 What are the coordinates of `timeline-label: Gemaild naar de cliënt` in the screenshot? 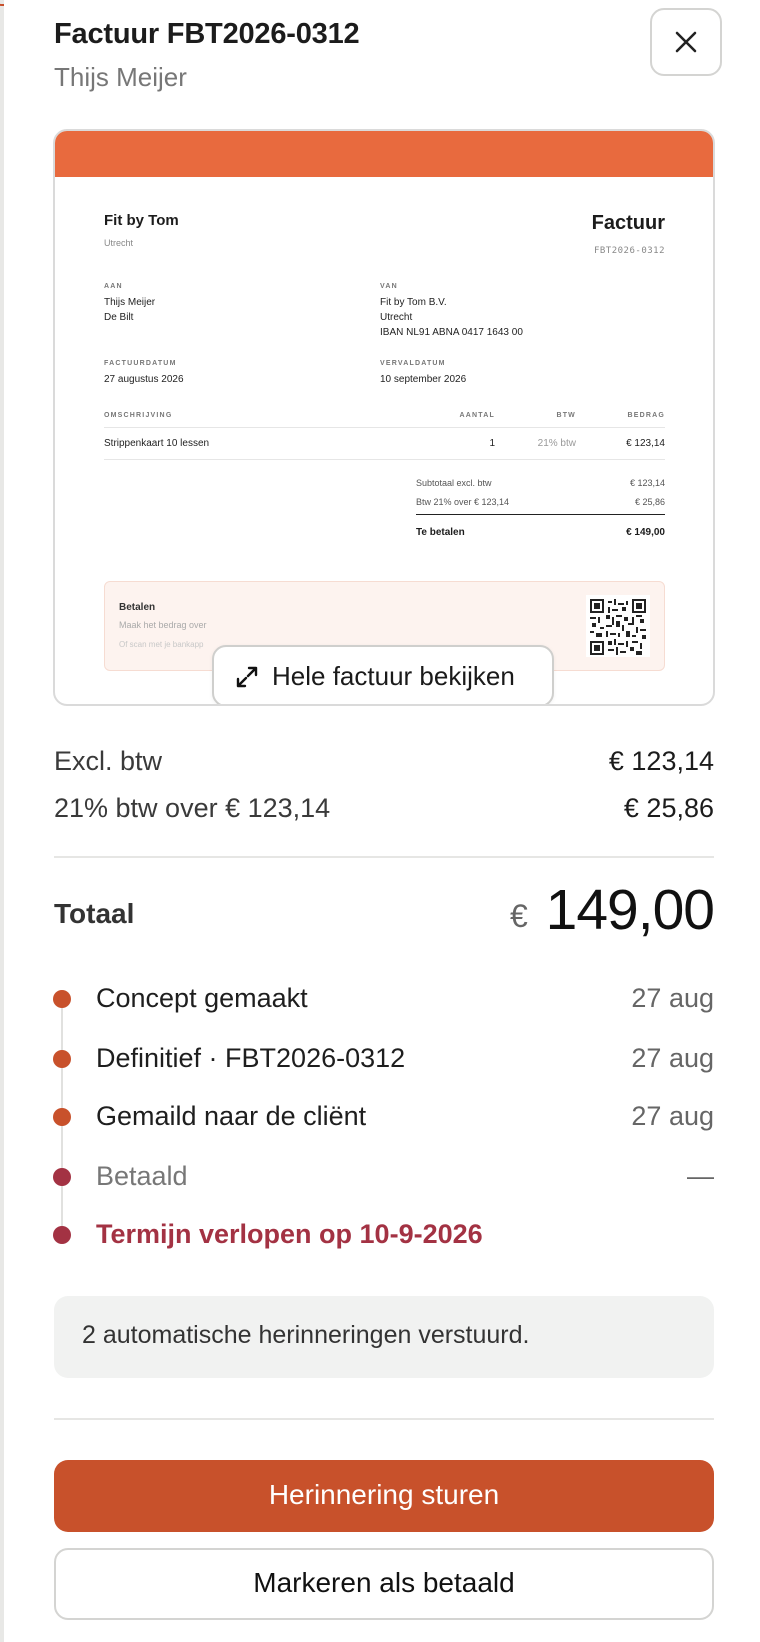 It's located at (231, 1116).